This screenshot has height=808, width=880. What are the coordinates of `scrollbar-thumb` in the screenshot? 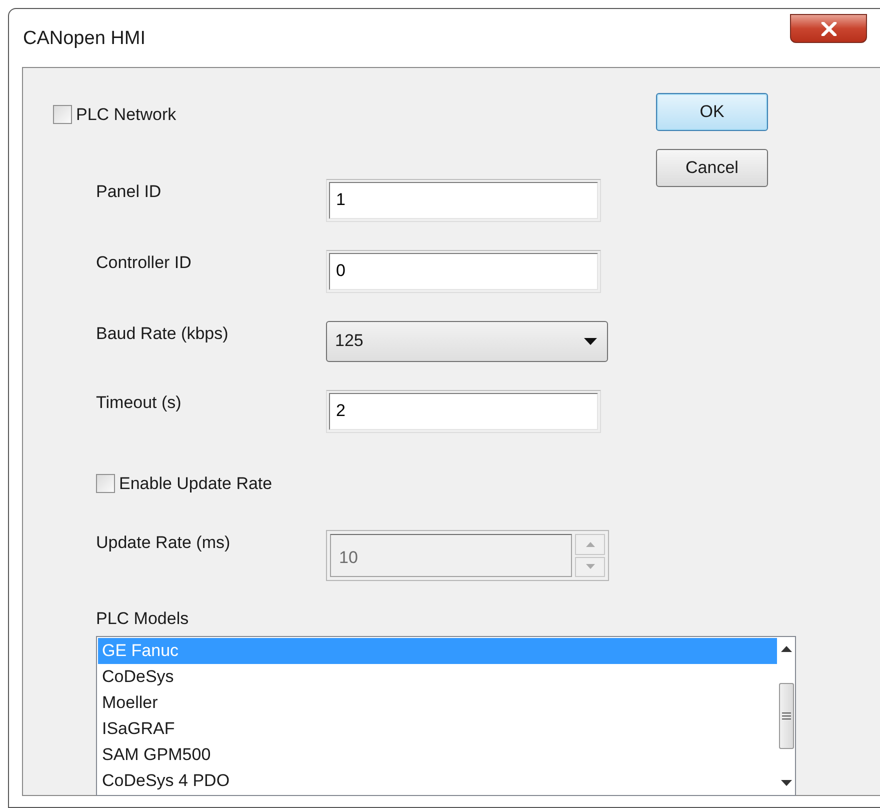 It's located at (786, 715).